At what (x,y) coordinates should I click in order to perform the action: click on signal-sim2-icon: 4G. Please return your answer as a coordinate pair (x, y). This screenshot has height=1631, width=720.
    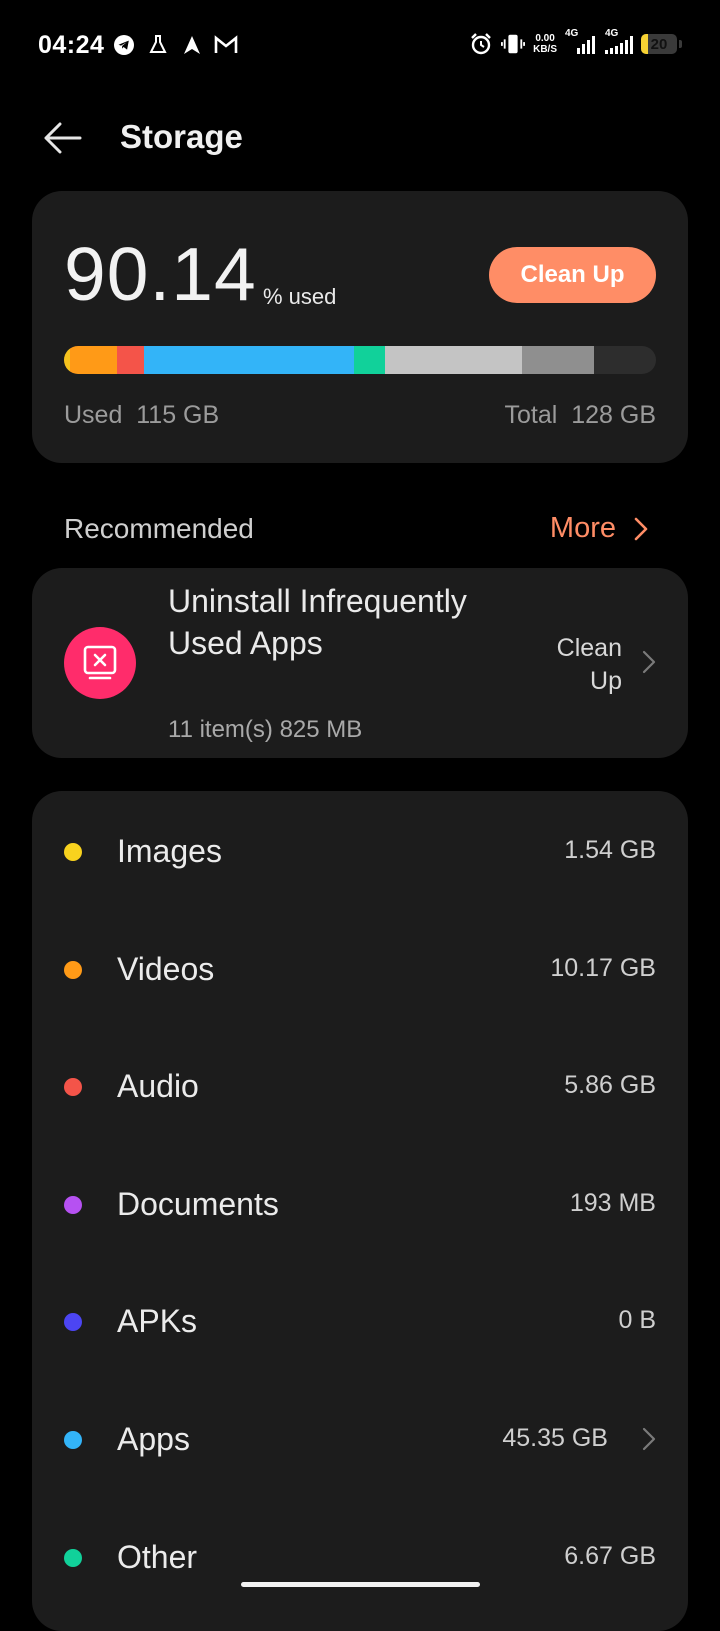
    Looking at the image, I should click on (618, 42).